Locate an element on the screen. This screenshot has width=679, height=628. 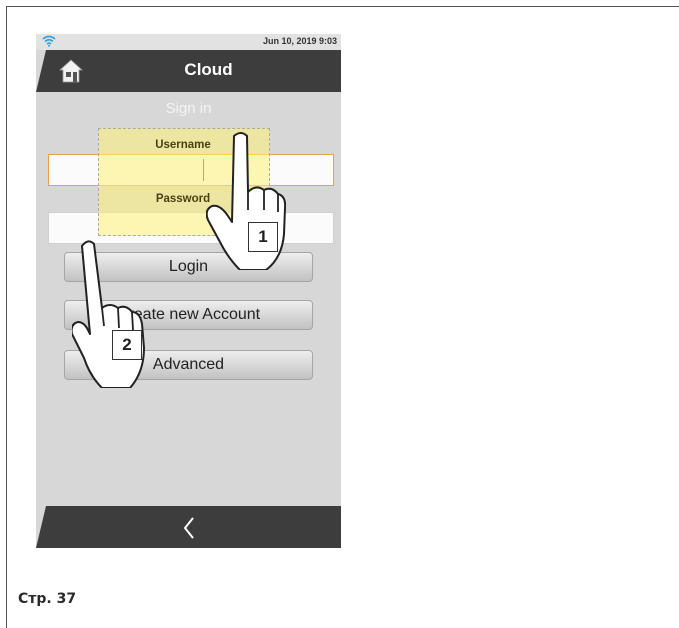
bottom-bar is located at coordinates (188, 527).